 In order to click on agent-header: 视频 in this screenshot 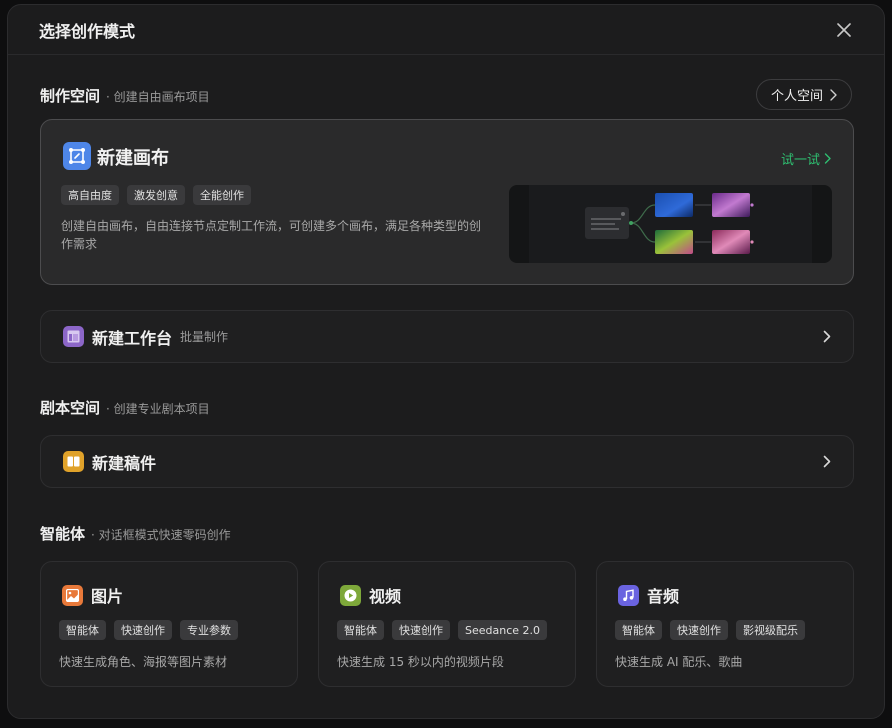, I will do `click(370, 595)`.